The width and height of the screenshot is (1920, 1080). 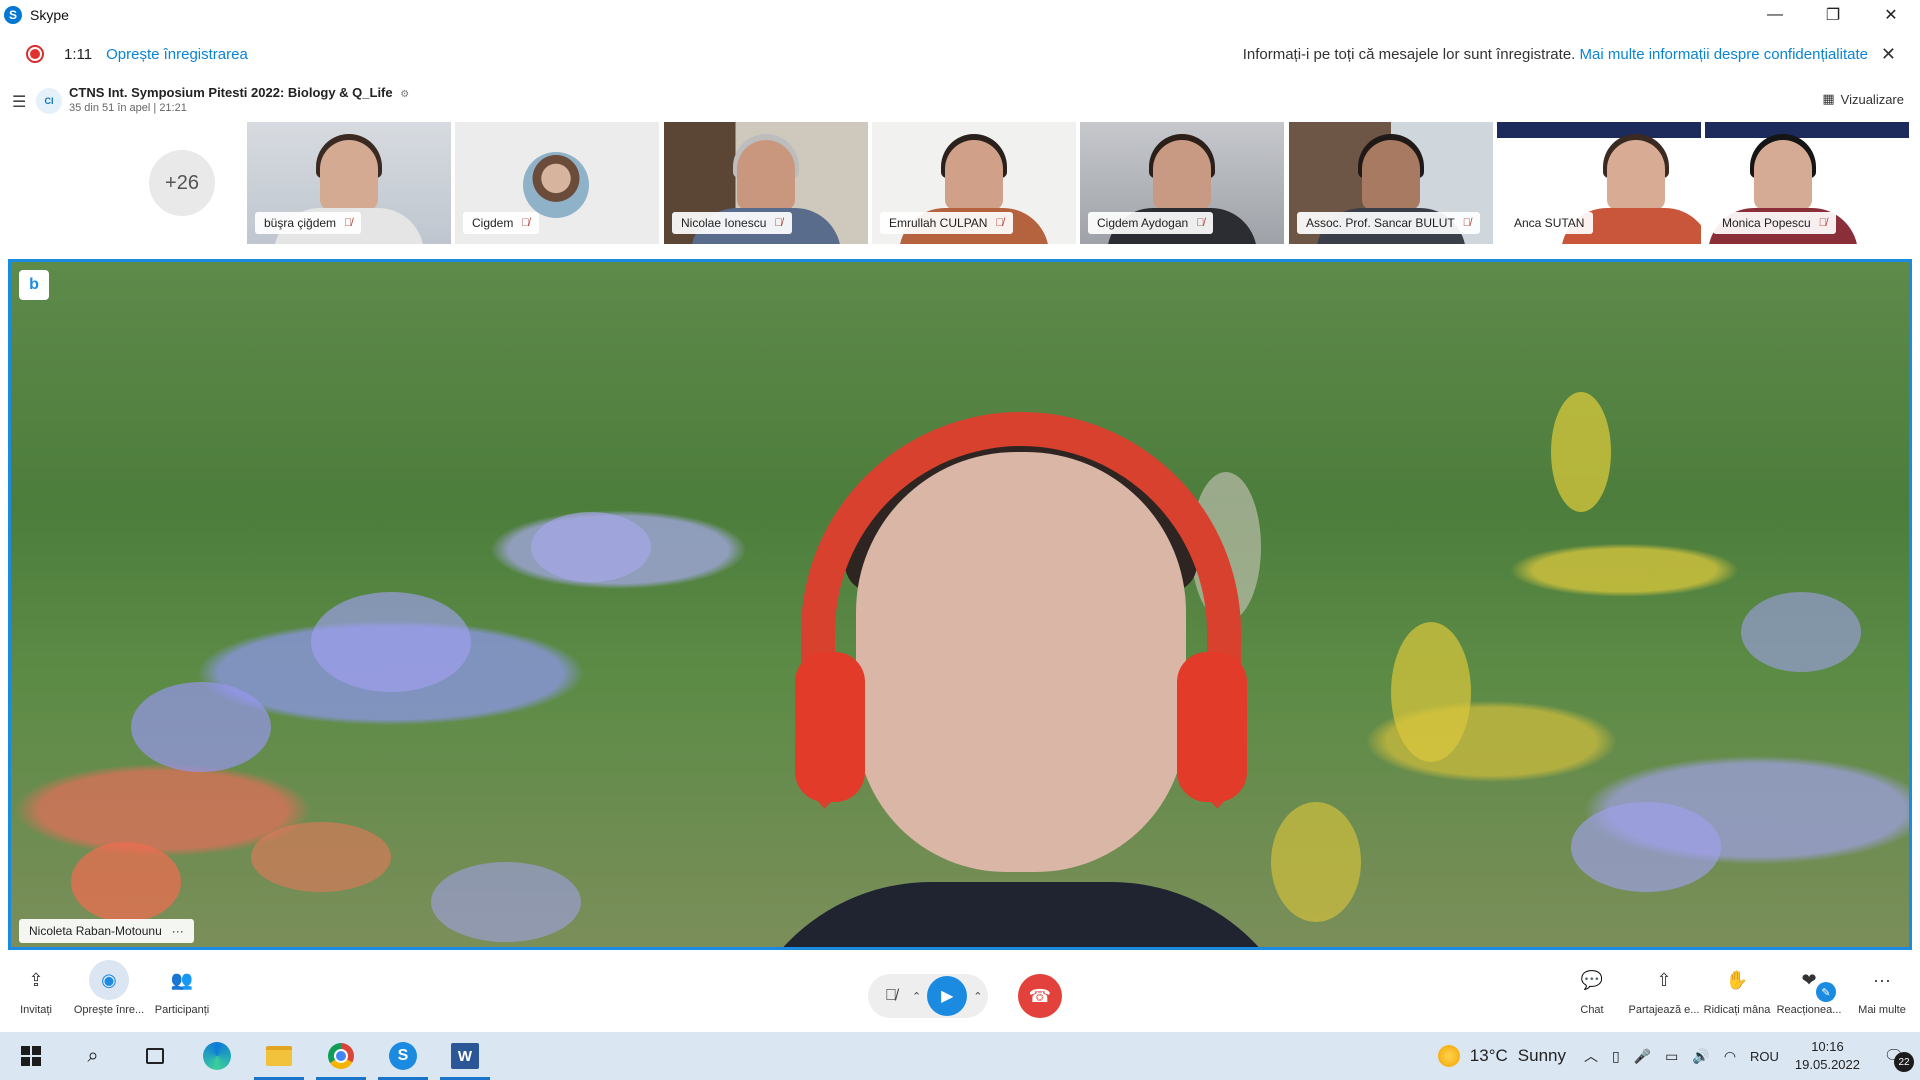 I want to click on device-icon: ▯, so click(x=1616, y=1056).